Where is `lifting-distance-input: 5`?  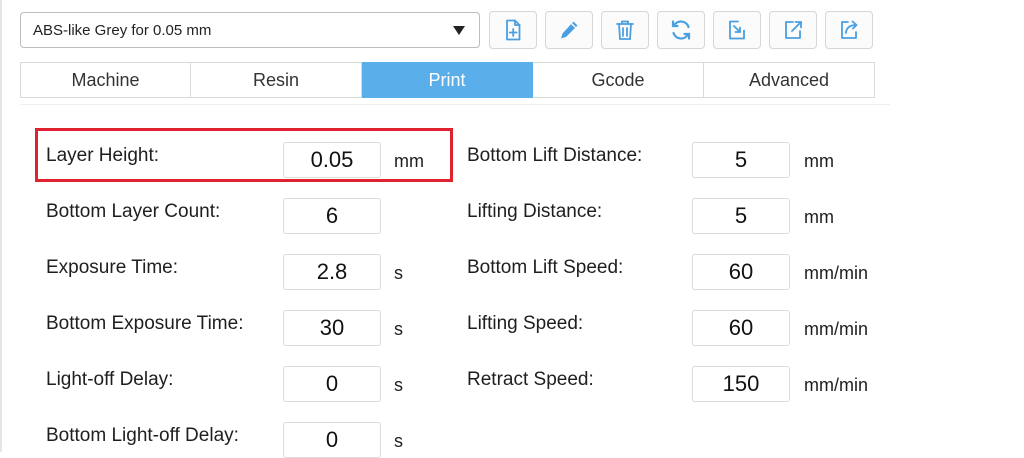 lifting-distance-input: 5 is located at coordinates (741, 216).